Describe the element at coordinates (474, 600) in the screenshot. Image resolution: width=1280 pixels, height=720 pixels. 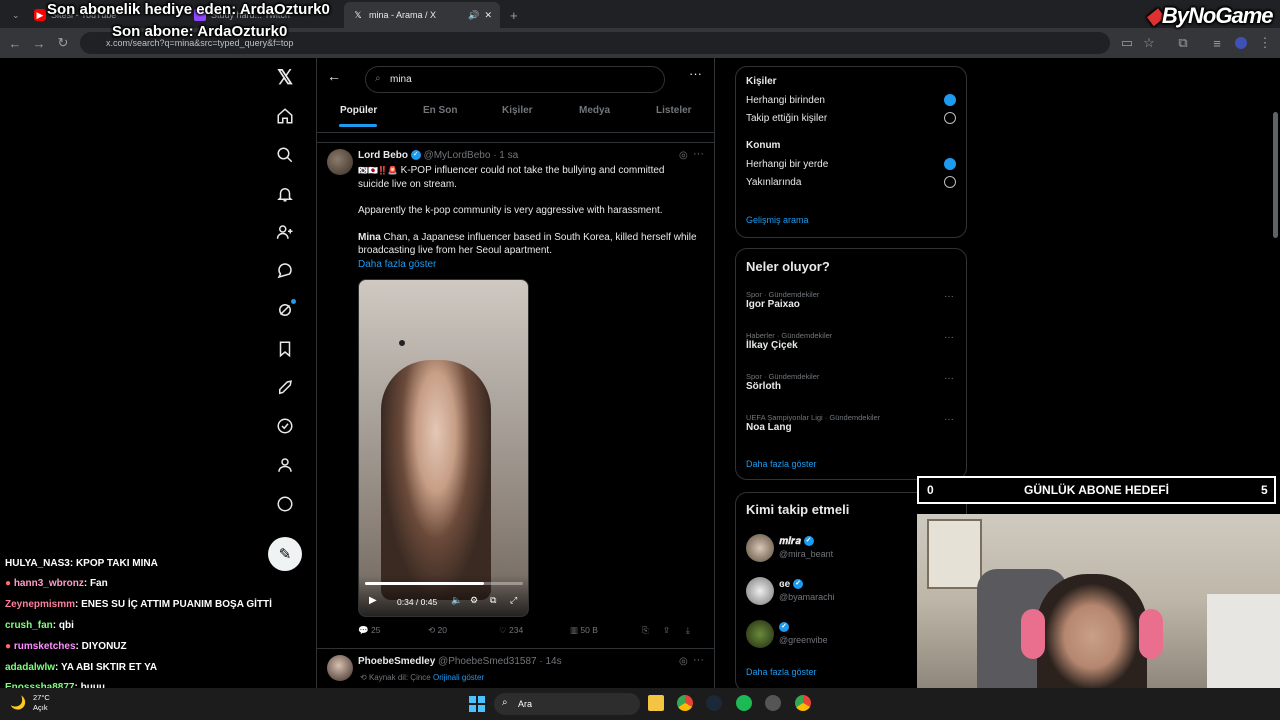
I see `settings-icon: ⚙` at that location.